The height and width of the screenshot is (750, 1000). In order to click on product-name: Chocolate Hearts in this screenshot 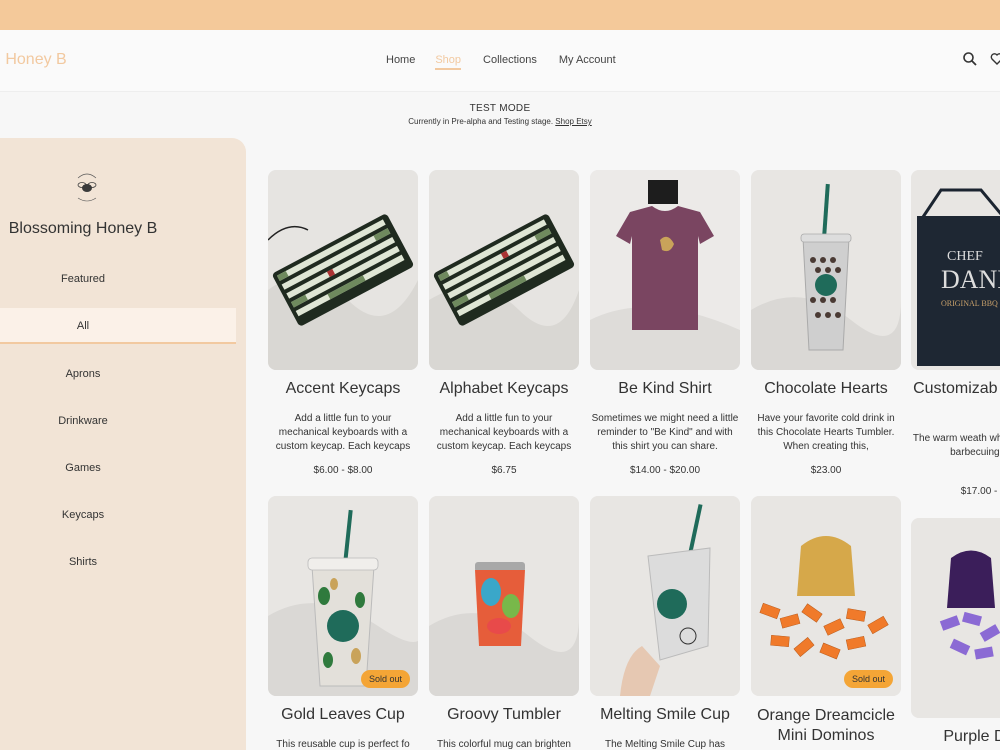, I will do `click(826, 389)`.